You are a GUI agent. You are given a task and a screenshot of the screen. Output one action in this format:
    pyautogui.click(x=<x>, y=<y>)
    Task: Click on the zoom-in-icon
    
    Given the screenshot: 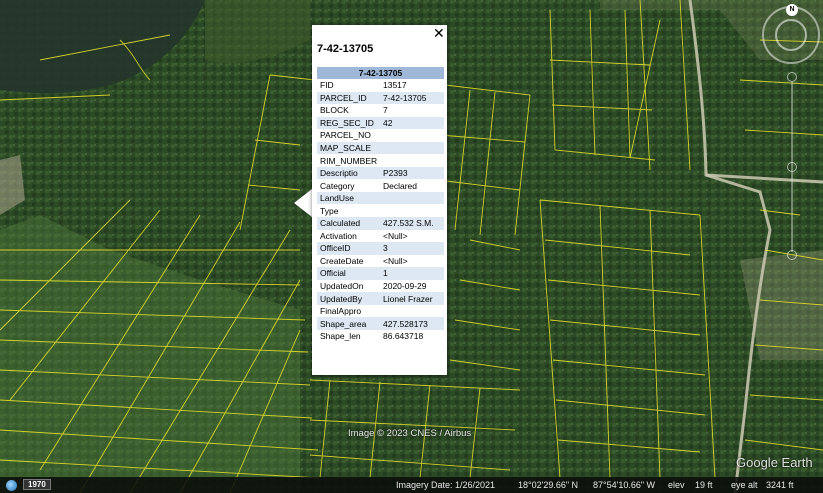 What is the action you would take?
    pyautogui.click(x=792, y=77)
    